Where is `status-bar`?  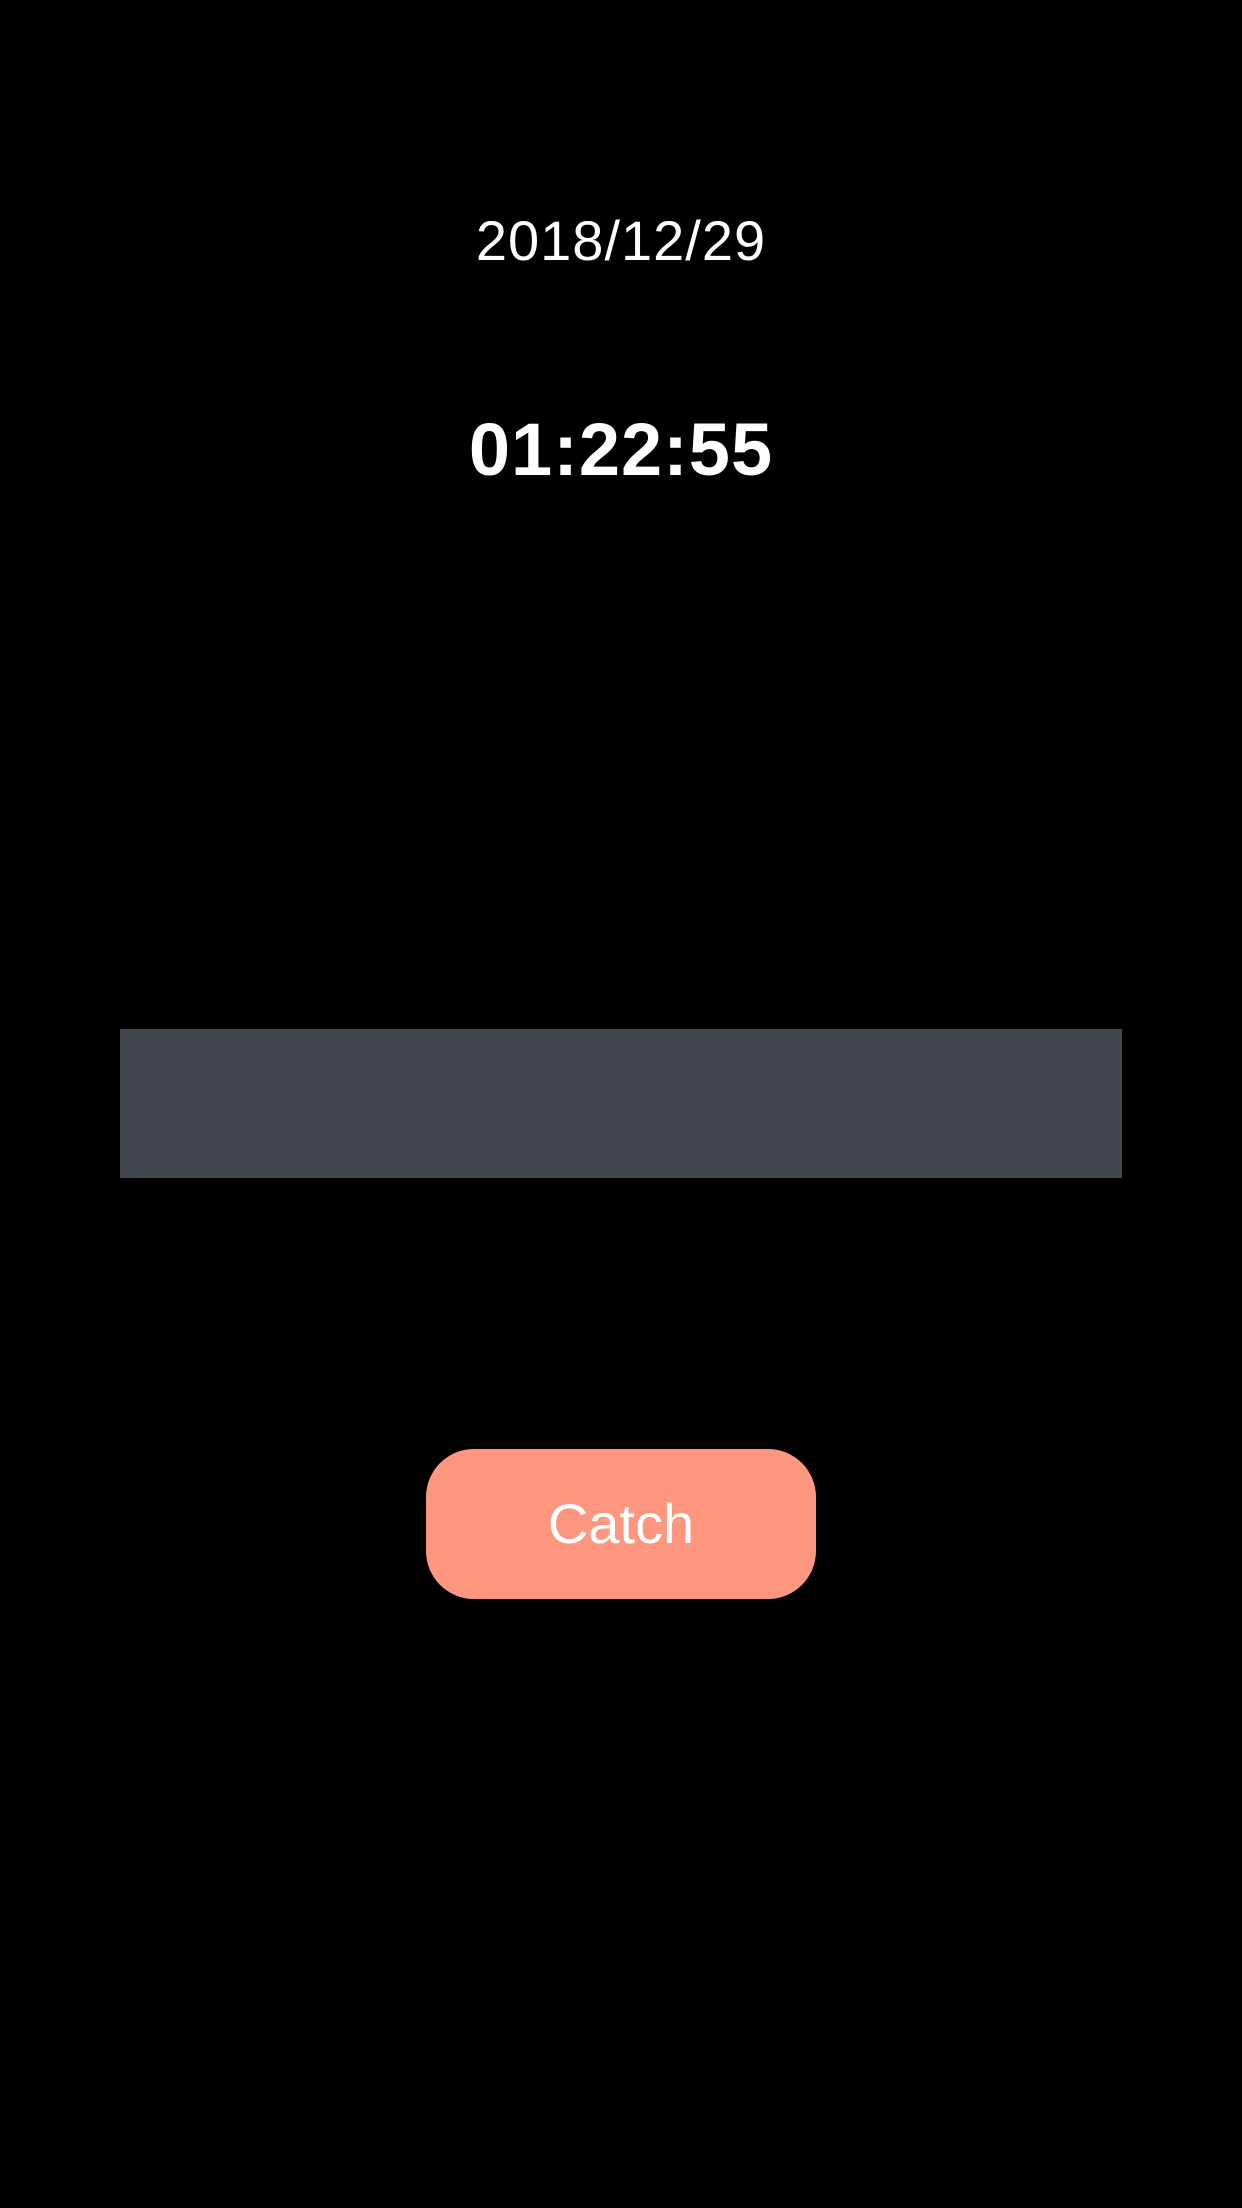
status-bar is located at coordinates (621, 1103).